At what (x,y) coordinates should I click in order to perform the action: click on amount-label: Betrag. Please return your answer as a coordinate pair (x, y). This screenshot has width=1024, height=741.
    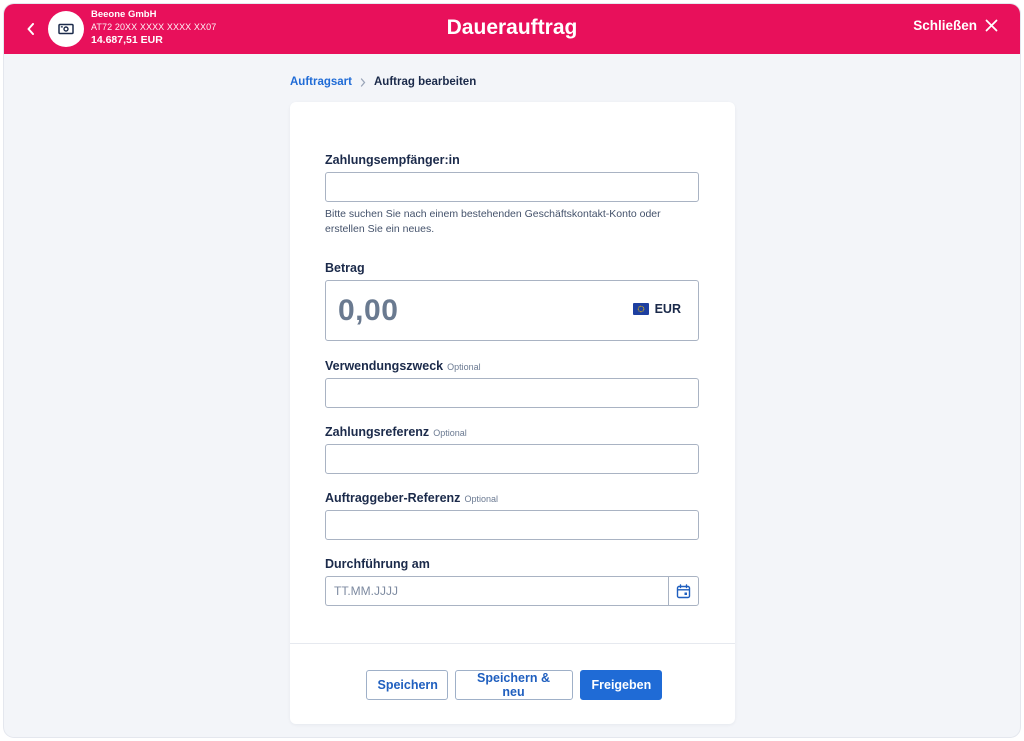
    Looking at the image, I should click on (512, 268).